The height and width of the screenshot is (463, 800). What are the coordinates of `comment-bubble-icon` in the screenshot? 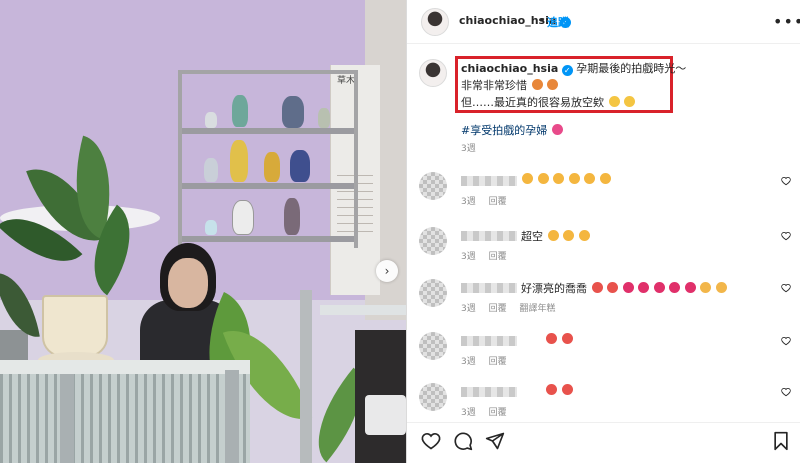 It's located at (463, 441).